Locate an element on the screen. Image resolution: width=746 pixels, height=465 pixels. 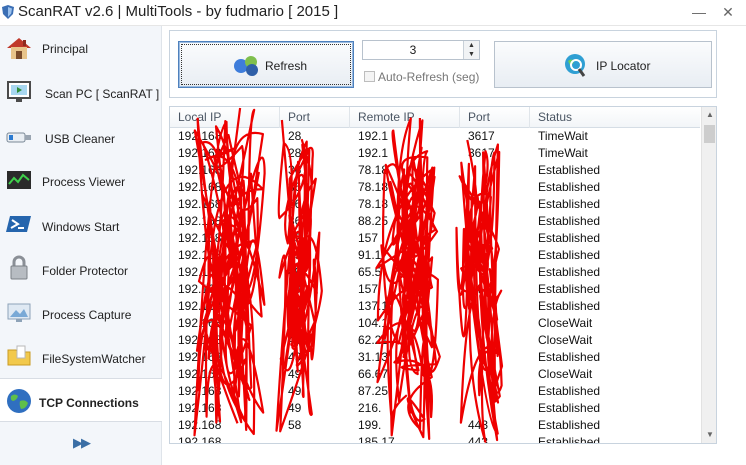
table-row: 192.168 49 216. Established is located at coordinates (435, 408).